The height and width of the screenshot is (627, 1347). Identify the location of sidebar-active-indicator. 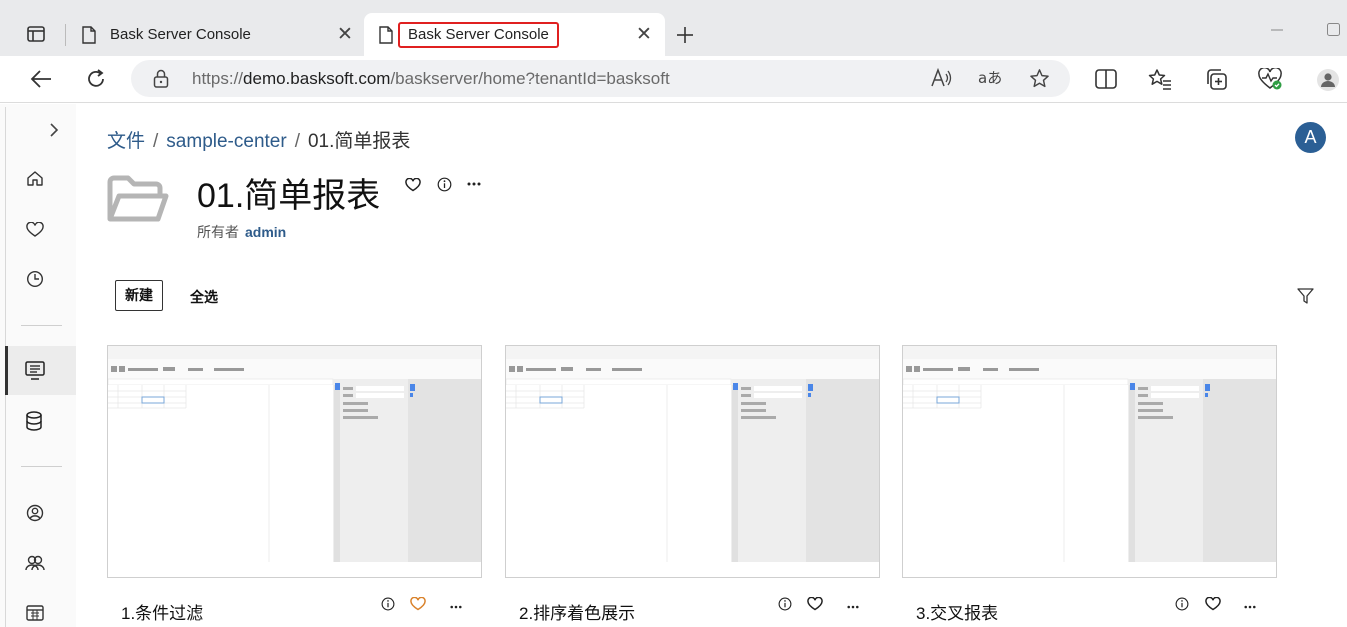
(6, 370).